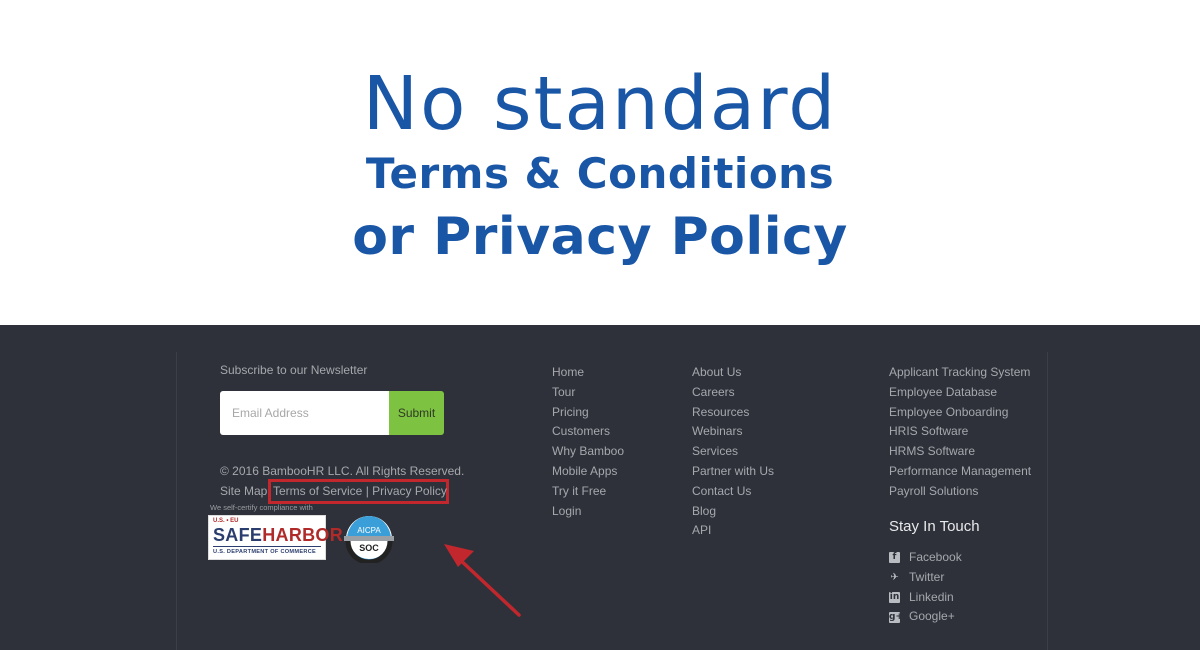  Describe the element at coordinates (733, 492) in the screenshot. I see `footer-link: Contact Us` at that location.